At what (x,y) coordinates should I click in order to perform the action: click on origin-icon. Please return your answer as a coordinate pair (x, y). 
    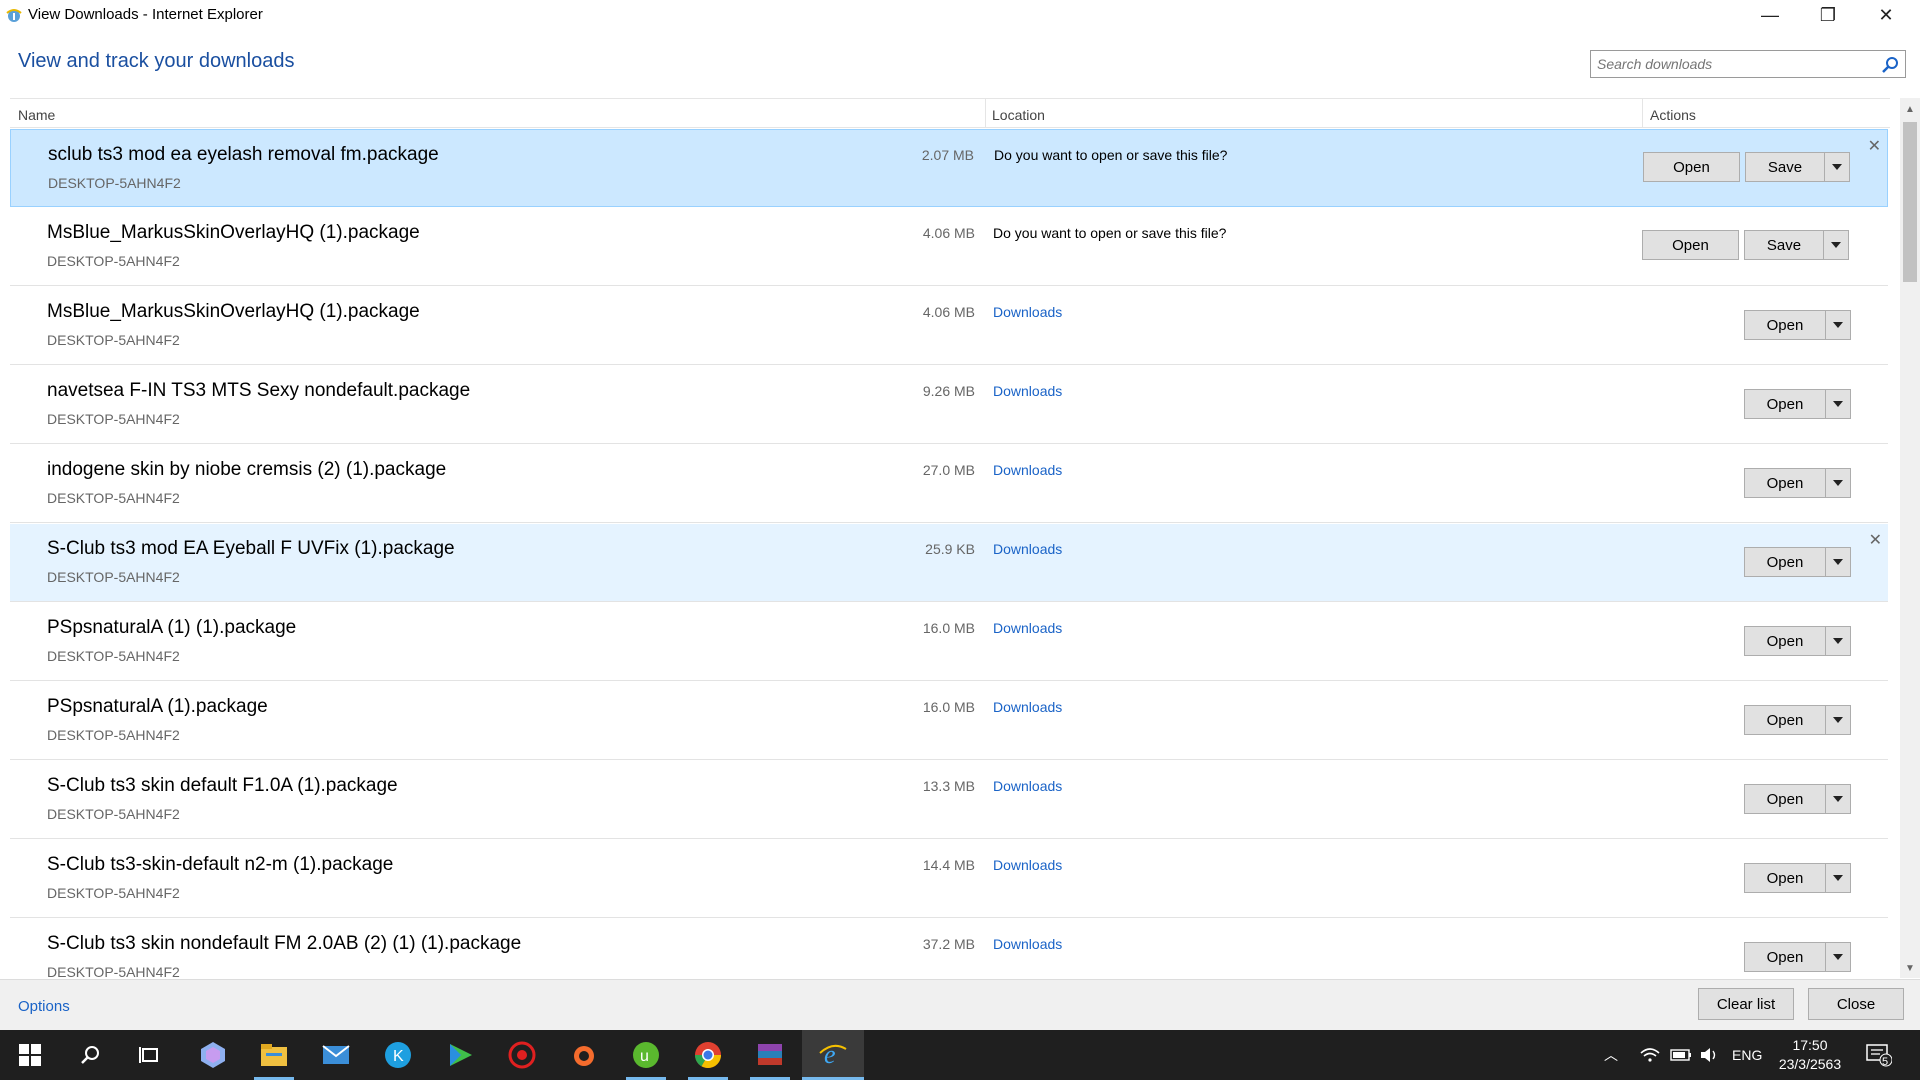
    Looking at the image, I should click on (584, 1055).